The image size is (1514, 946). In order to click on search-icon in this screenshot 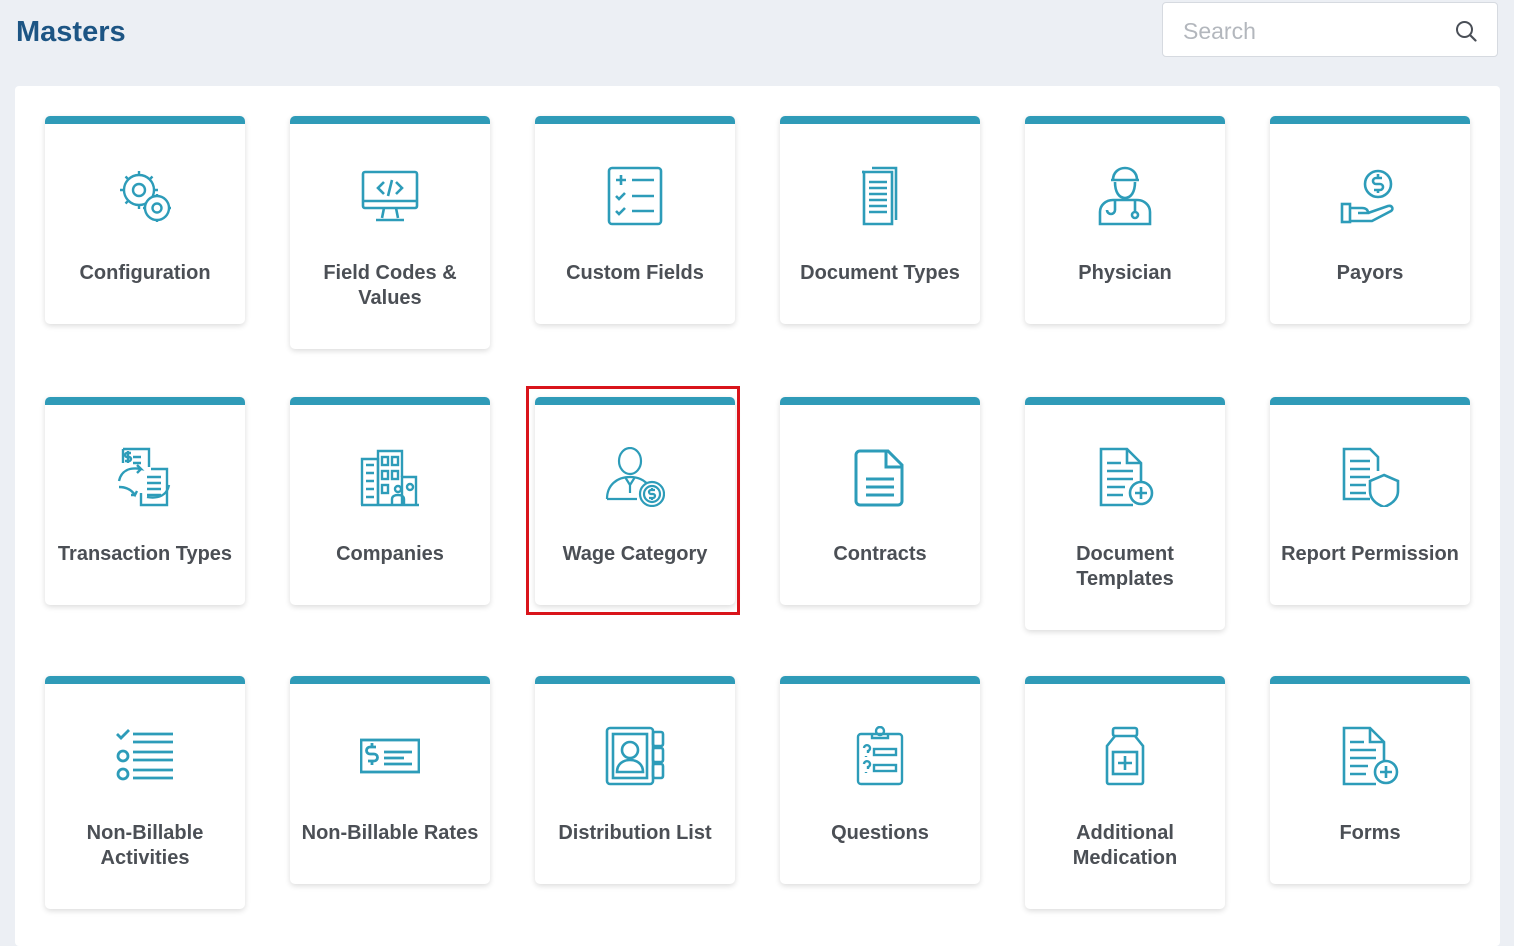, I will do `click(1466, 31)`.